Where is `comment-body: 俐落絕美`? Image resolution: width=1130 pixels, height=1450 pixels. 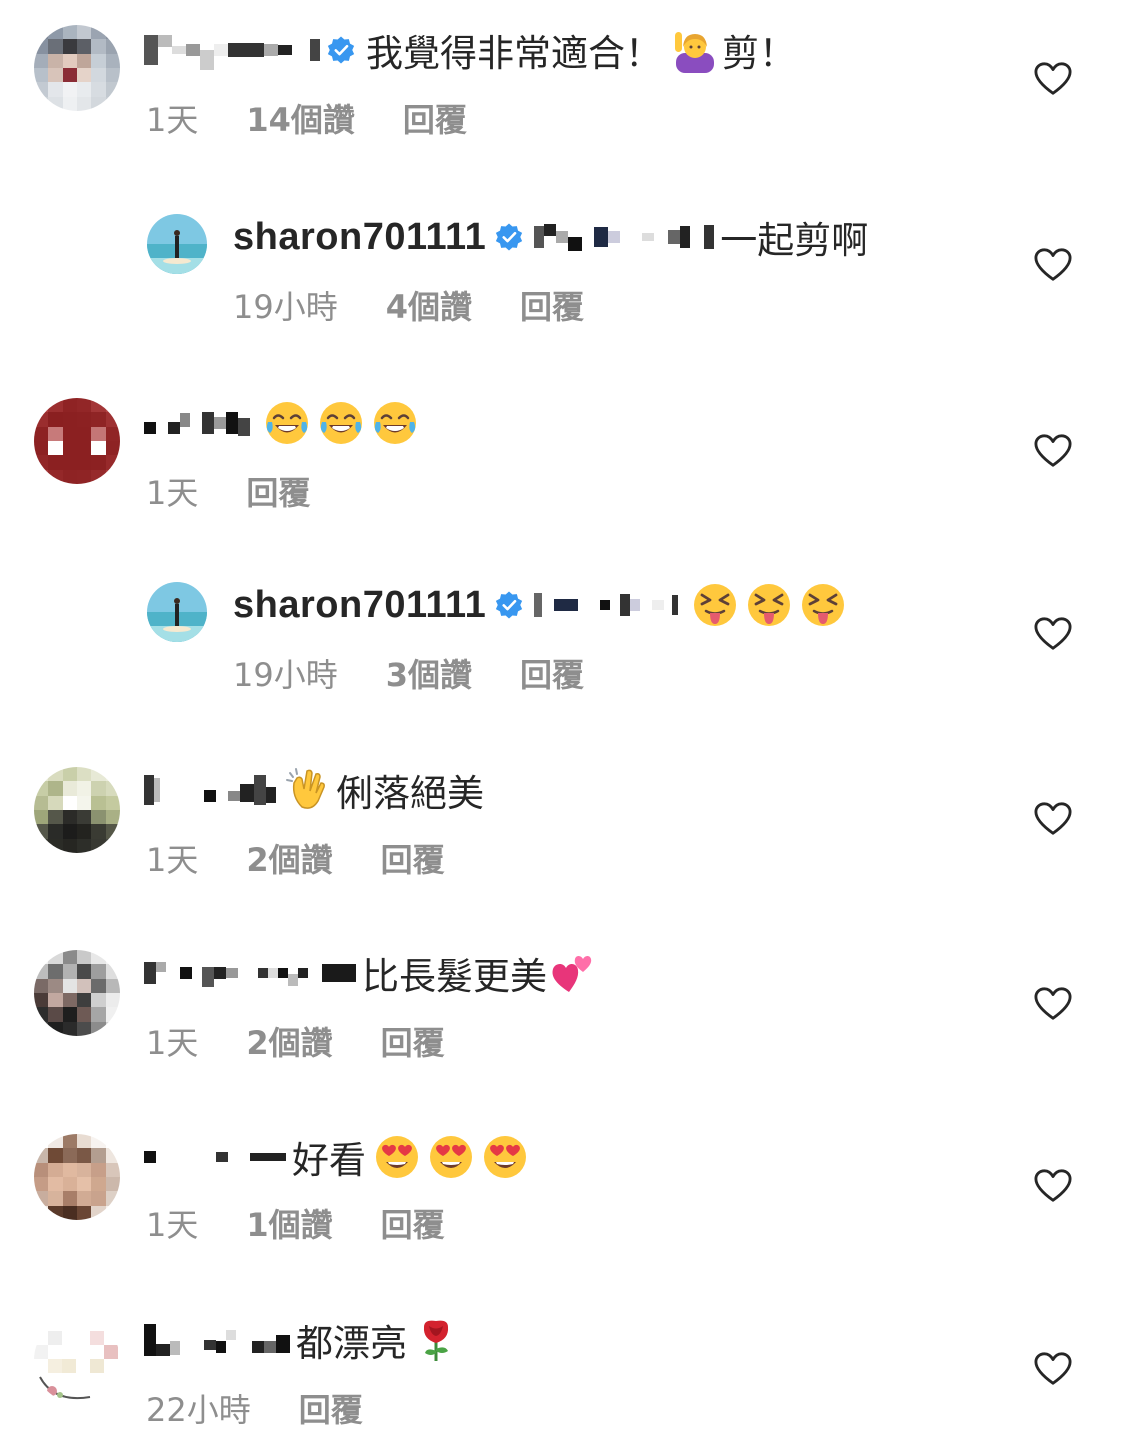 comment-body: 俐落絕美 is located at coordinates (314, 790).